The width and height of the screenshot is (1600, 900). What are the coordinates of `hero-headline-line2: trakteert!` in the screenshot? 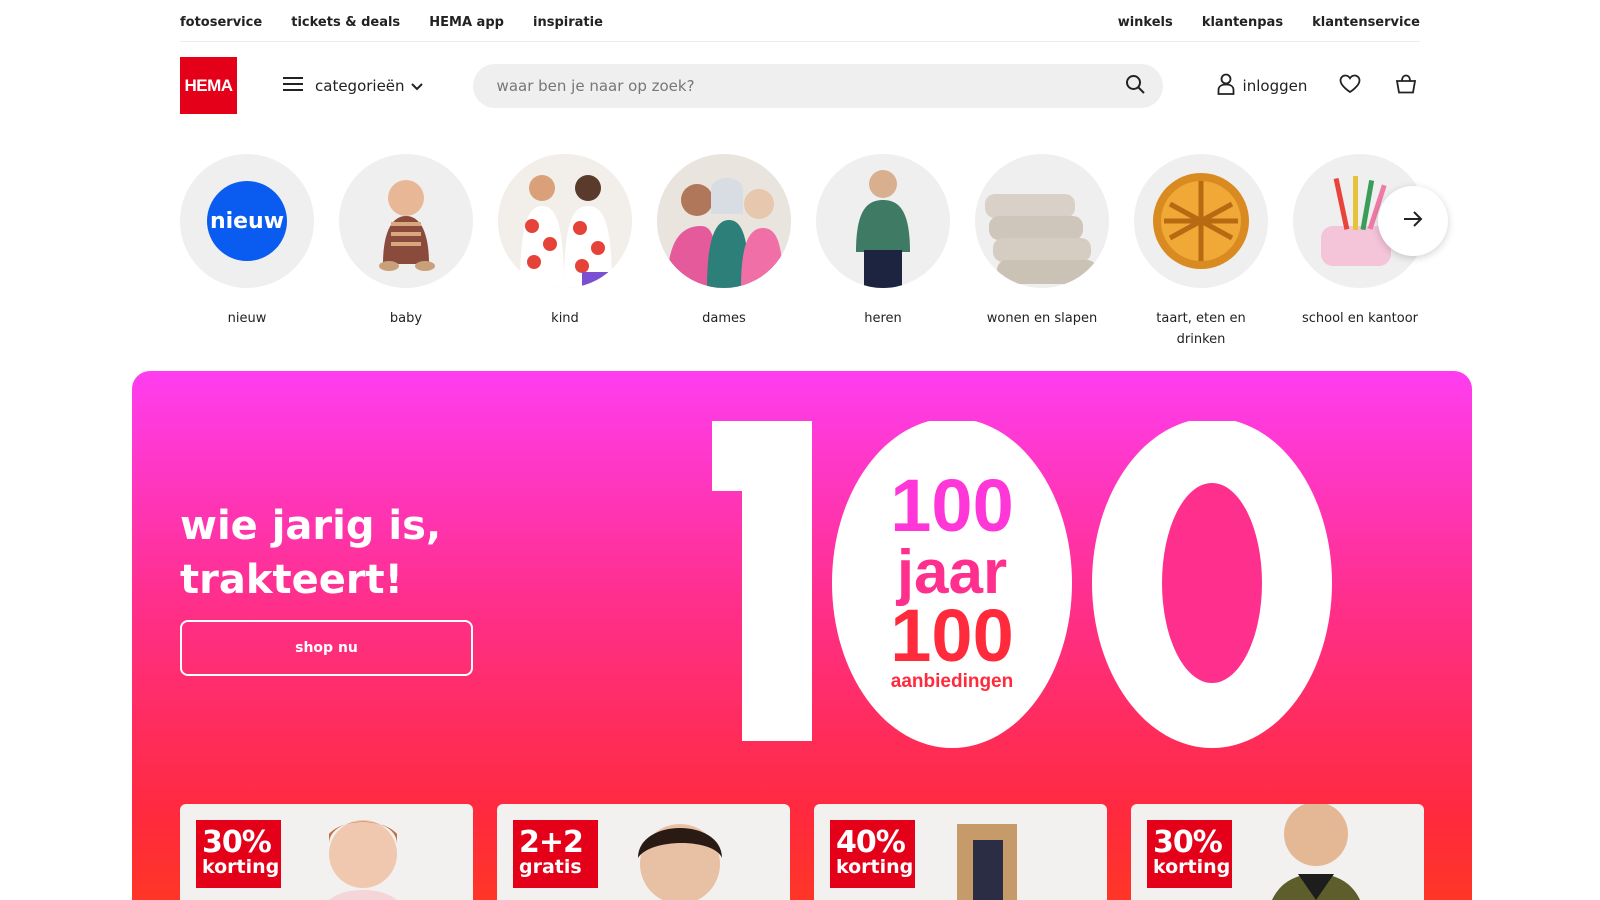 It's located at (291, 580).